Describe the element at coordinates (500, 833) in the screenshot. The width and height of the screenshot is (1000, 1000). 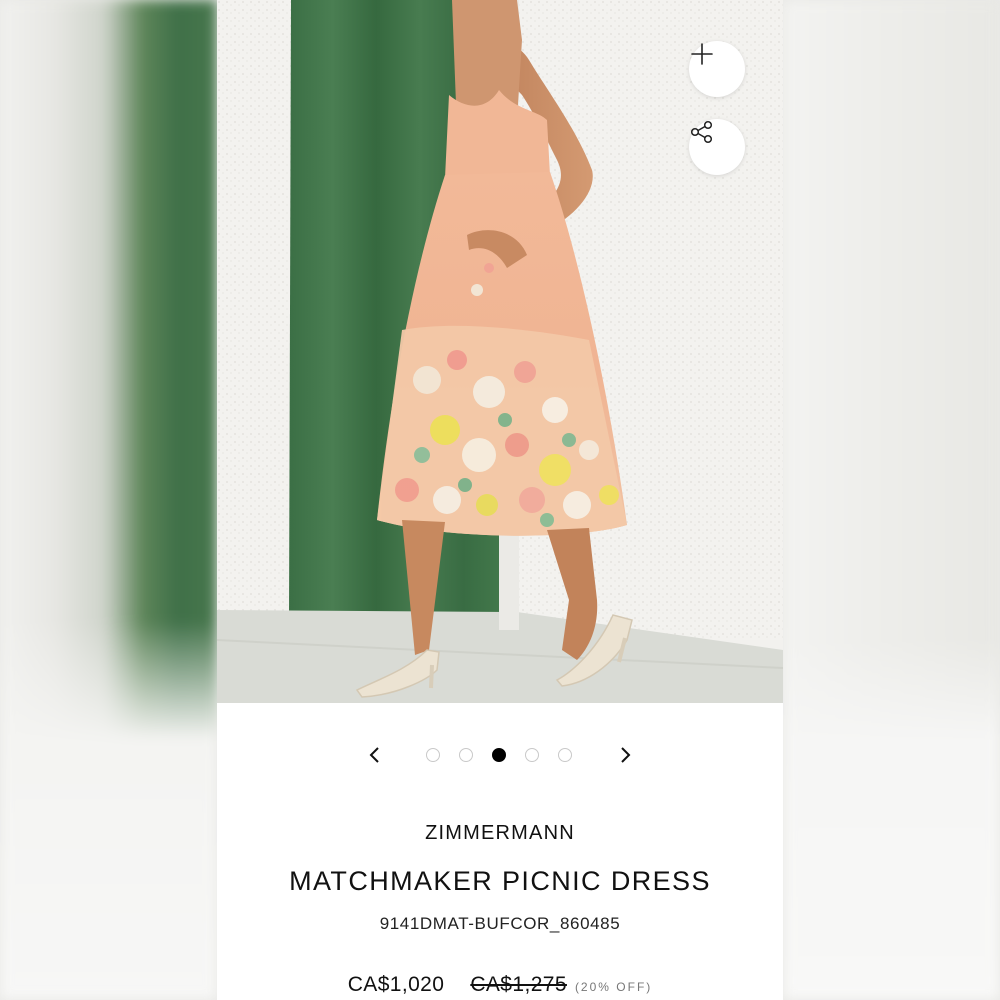
I see `brand-name: ZIMMERMANN` at that location.